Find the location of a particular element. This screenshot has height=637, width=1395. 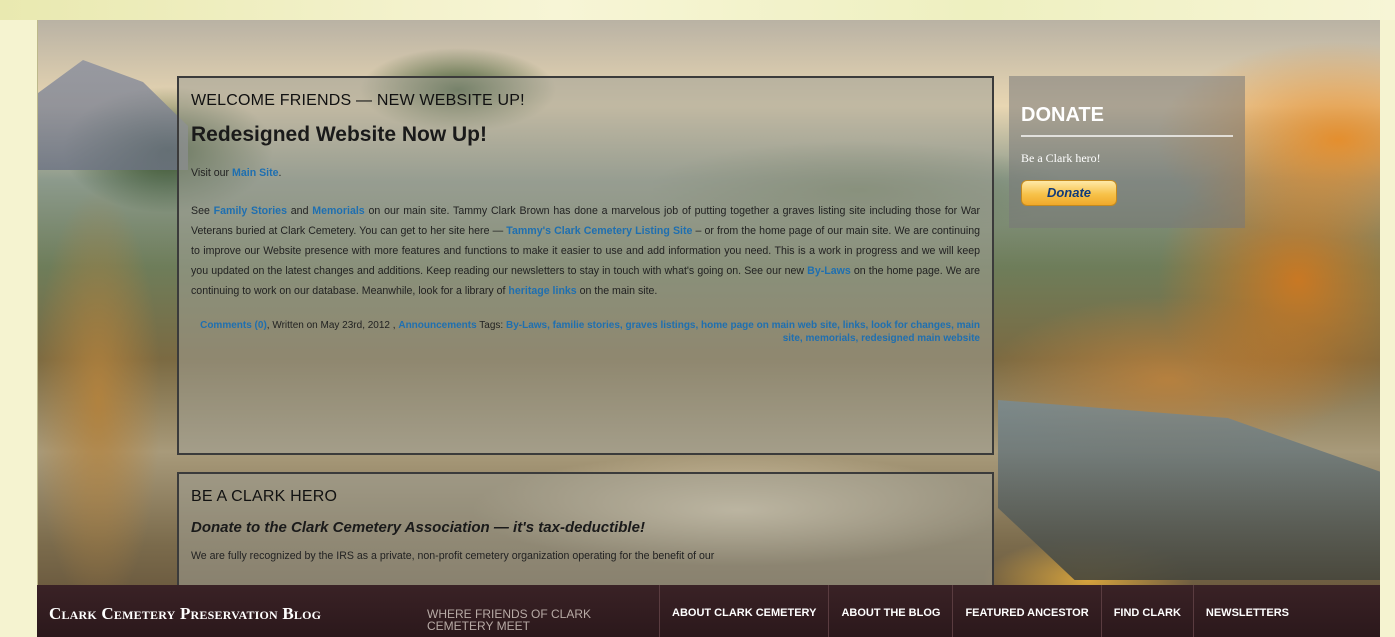

post-kicker: BE A CLARK HERO is located at coordinates (264, 496).